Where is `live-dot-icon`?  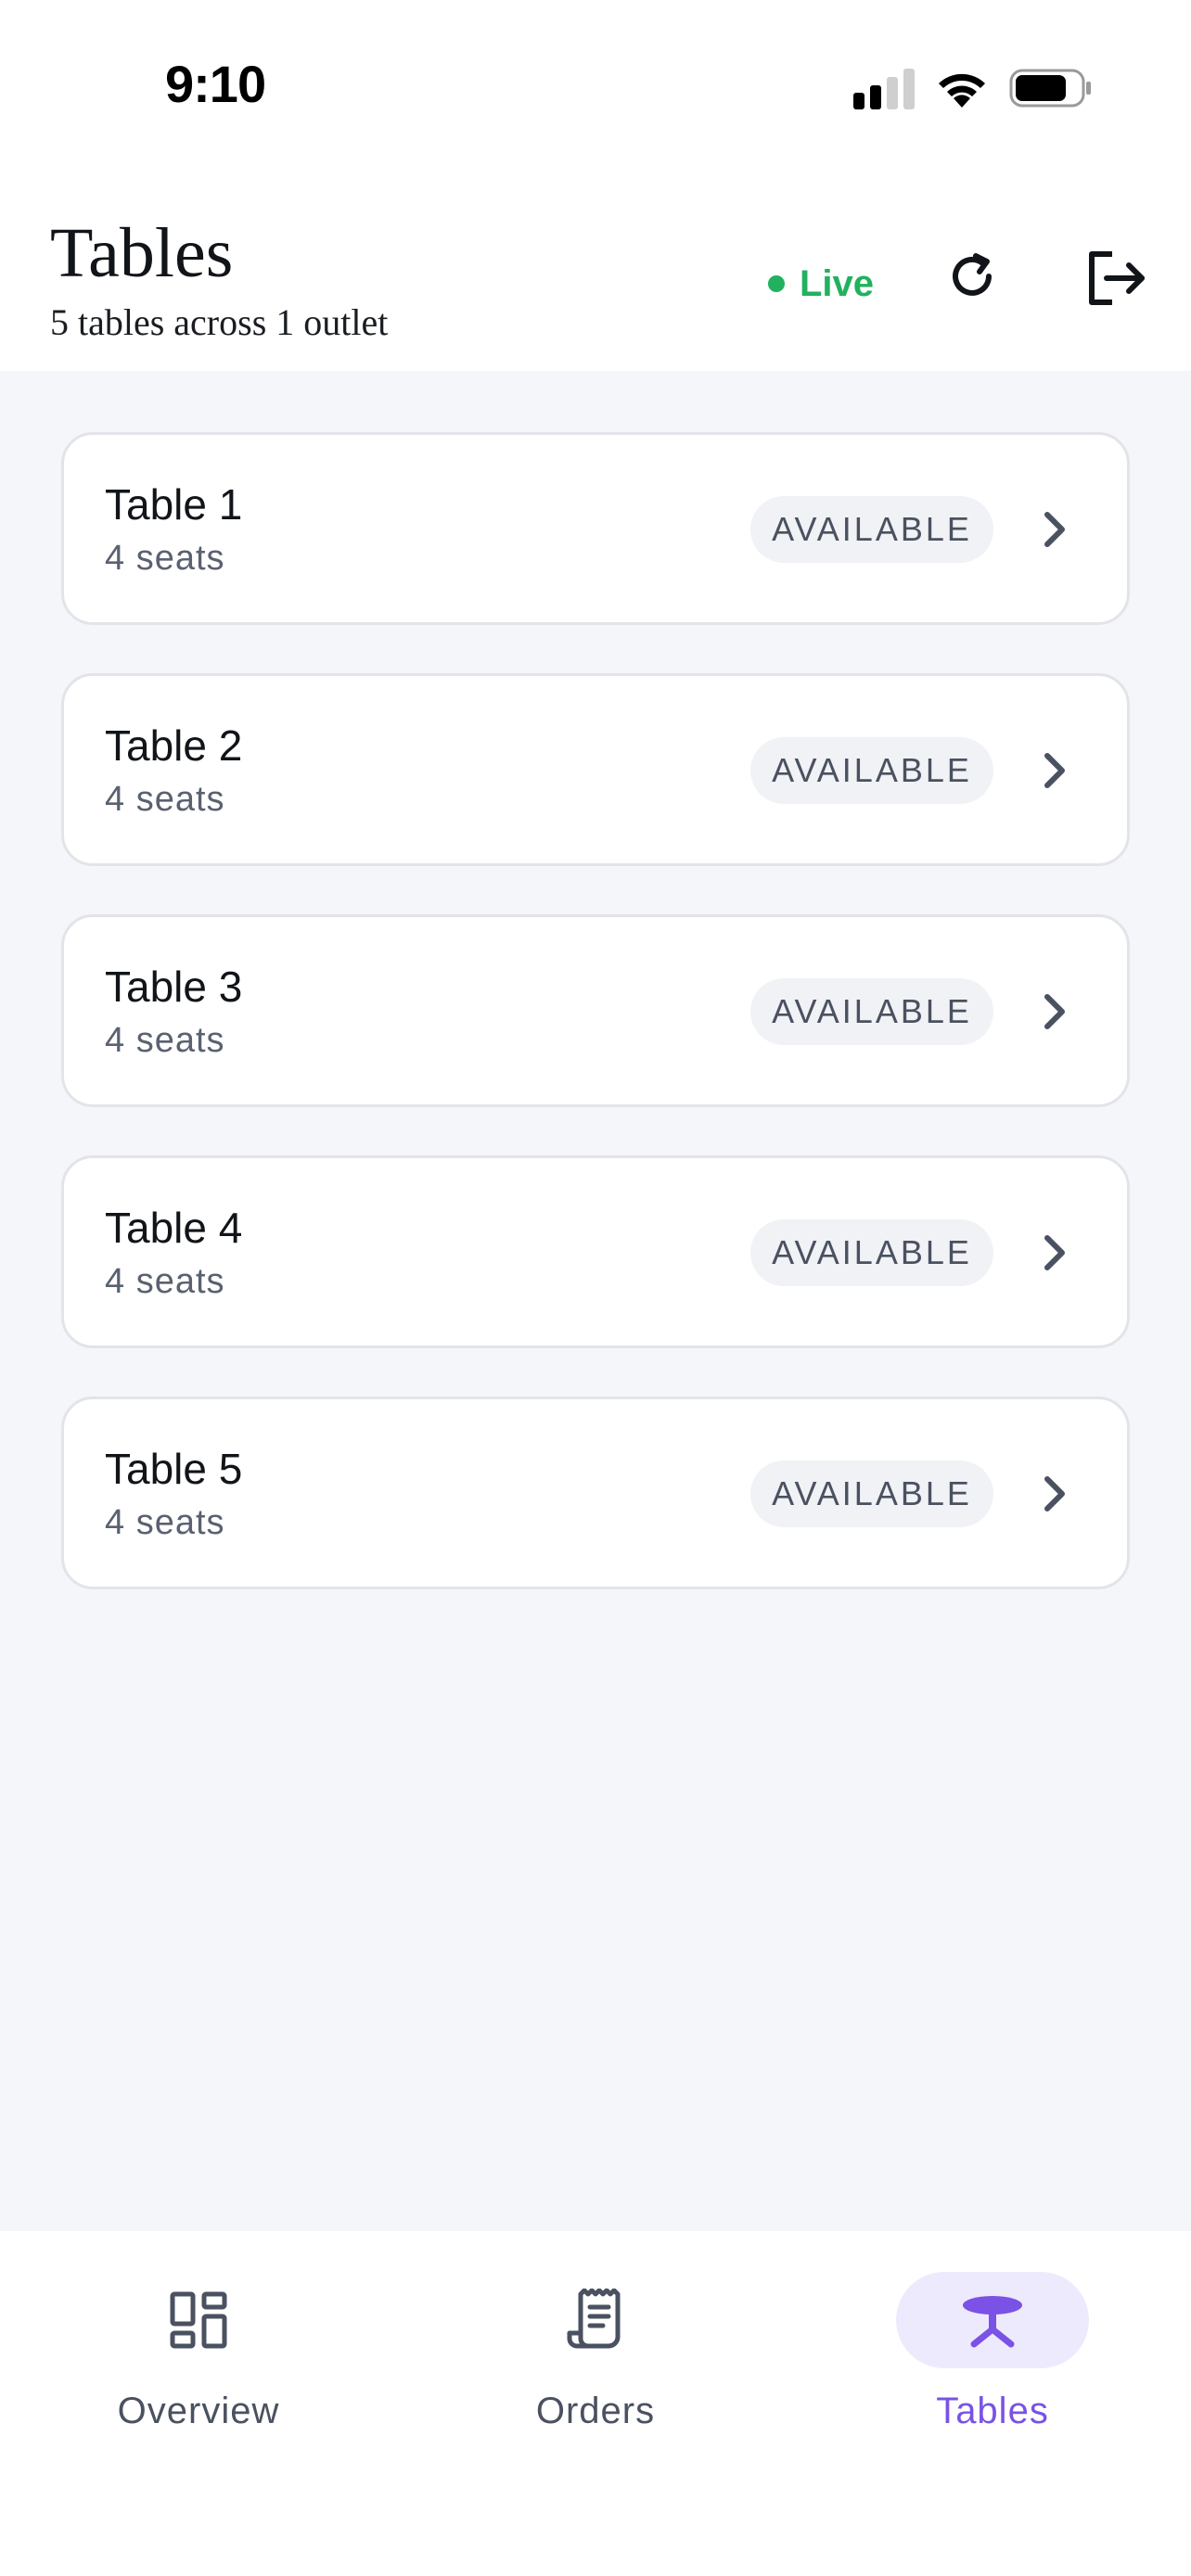
live-dot-icon is located at coordinates (777, 283).